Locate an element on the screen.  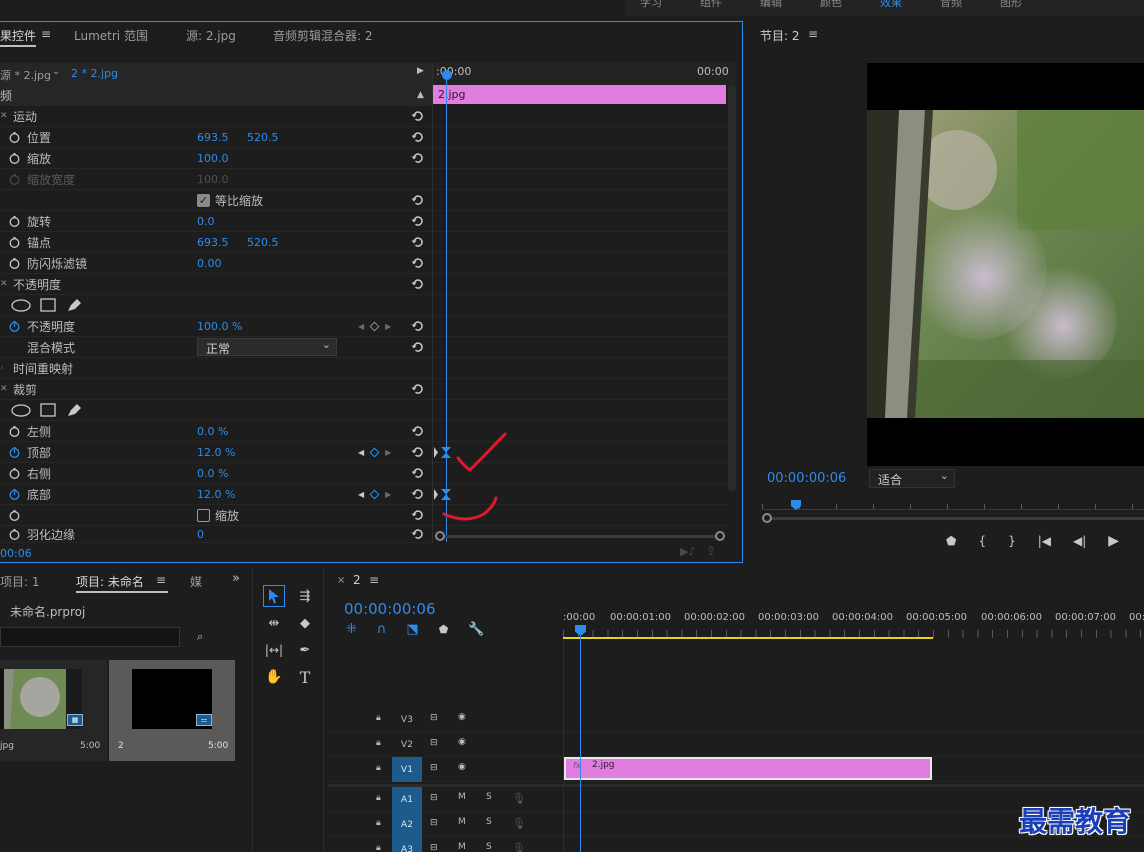
ec-zoom-handle-left is located at coordinates (440, 536).